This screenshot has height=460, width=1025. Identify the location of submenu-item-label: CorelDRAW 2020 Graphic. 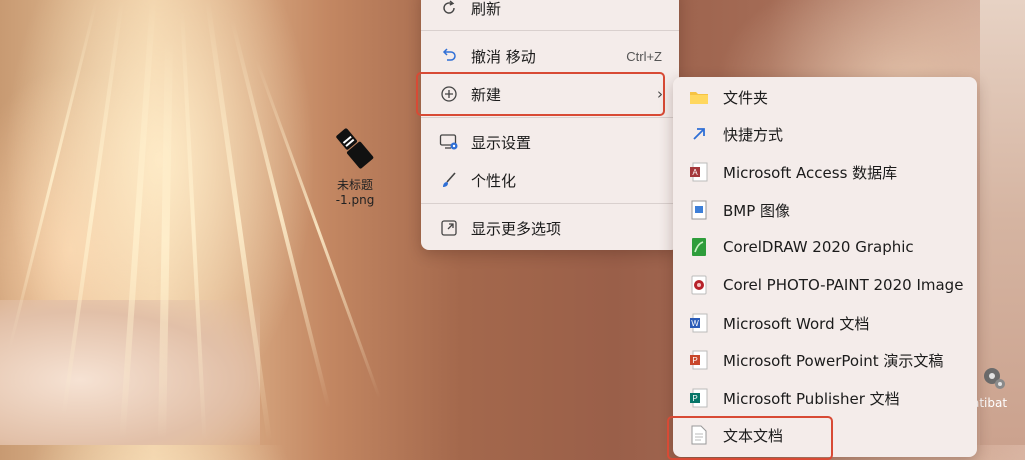
(818, 247).